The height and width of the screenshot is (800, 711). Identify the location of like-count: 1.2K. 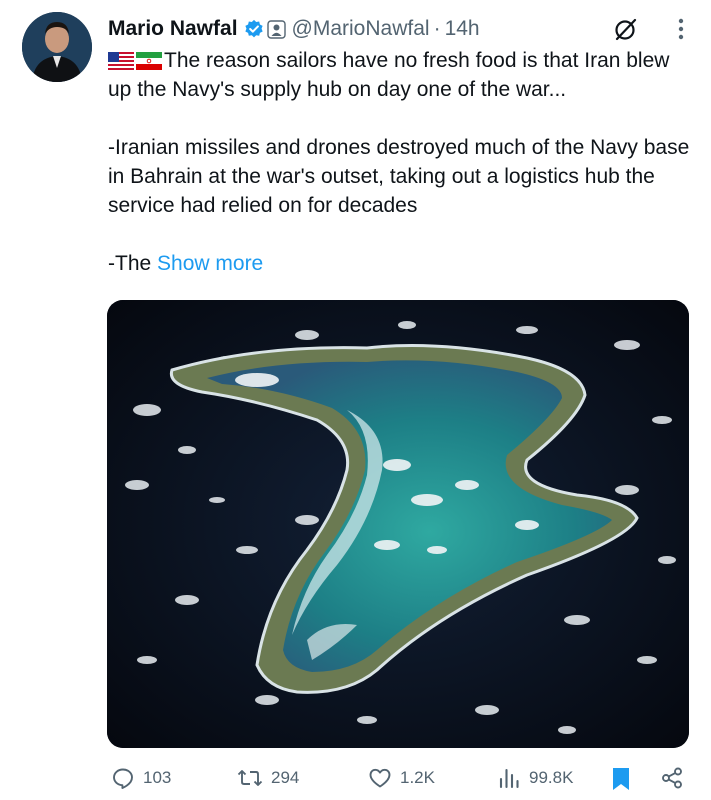
(417, 777).